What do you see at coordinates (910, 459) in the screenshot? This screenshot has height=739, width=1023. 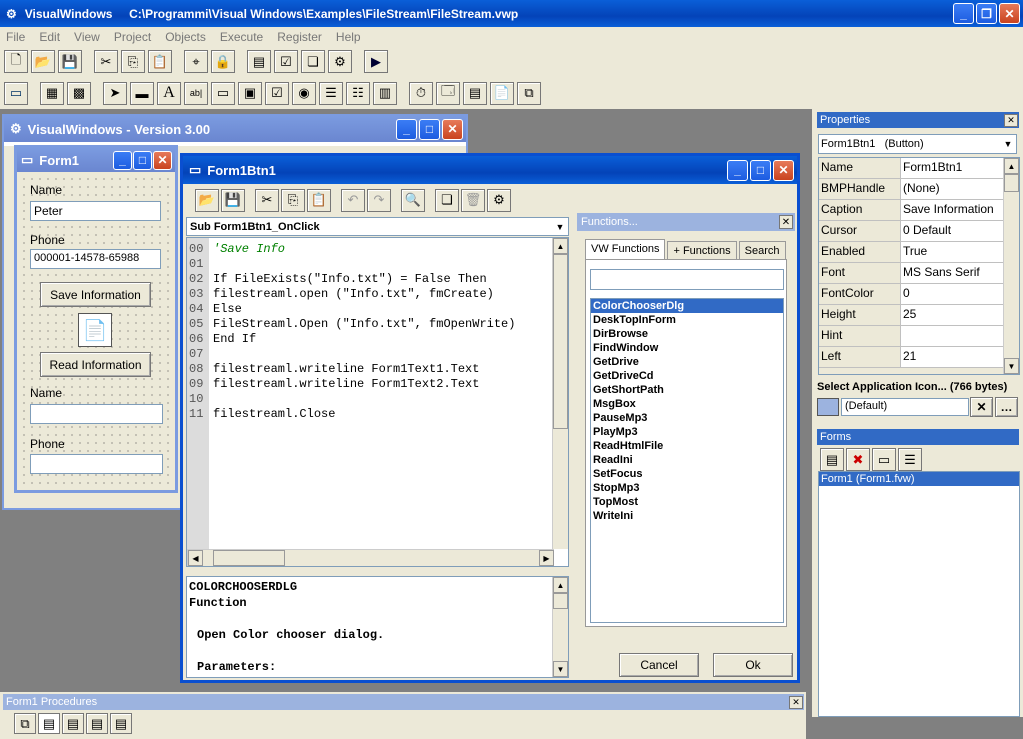 I see `form-list-icon: ☰` at bounding box center [910, 459].